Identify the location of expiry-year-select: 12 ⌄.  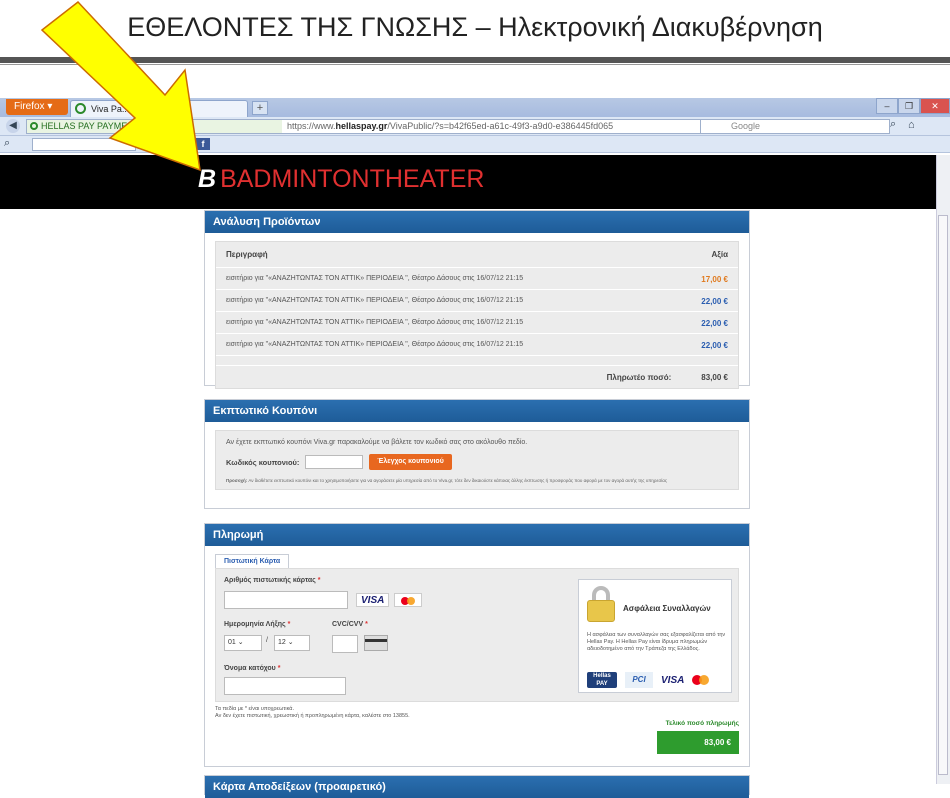
(292, 643).